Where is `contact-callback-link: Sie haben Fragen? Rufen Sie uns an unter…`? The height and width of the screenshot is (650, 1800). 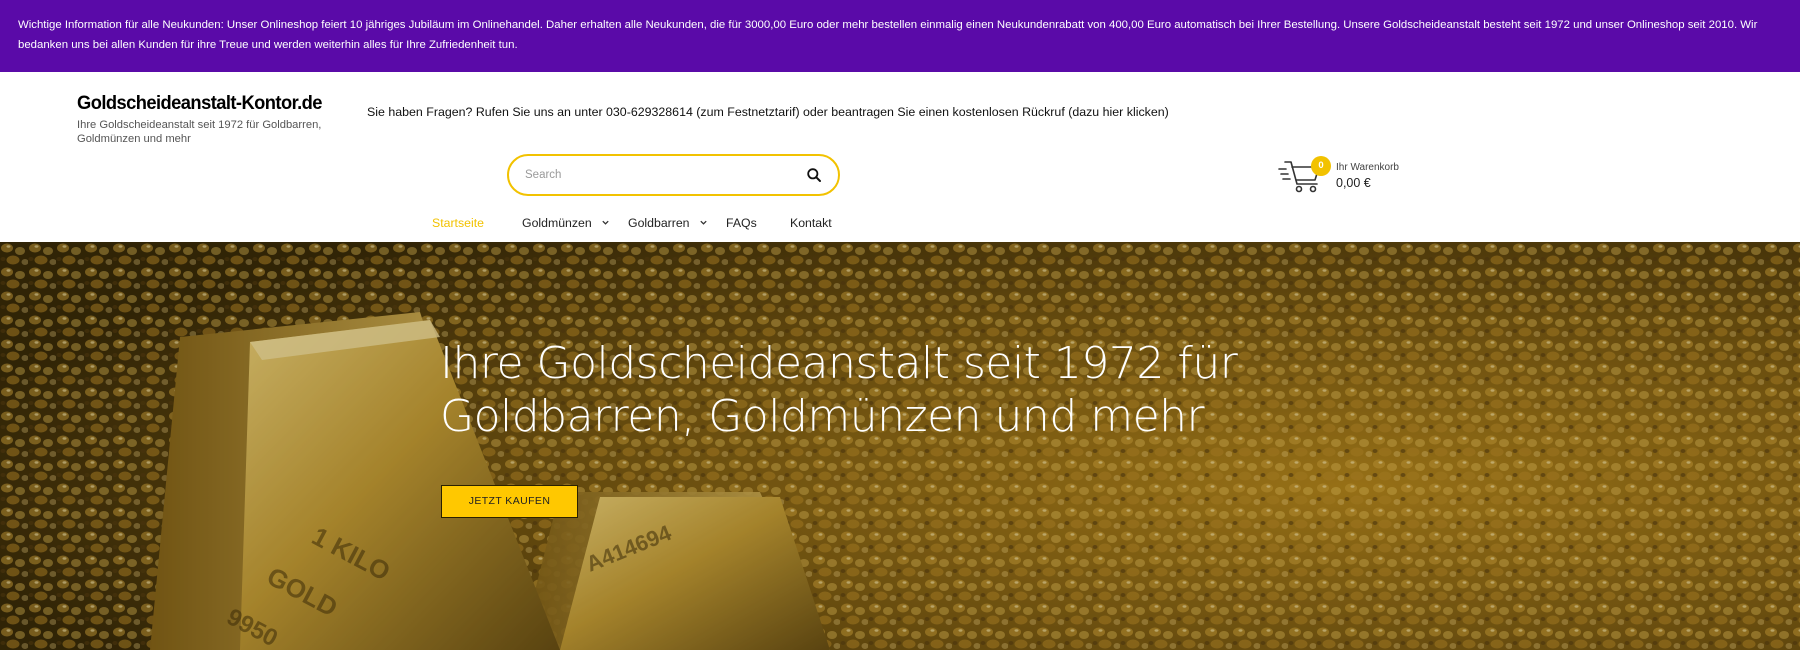
contact-callback-link: Sie haben Fragen? Rufen Sie uns an unter… is located at coordinates (768, 112).